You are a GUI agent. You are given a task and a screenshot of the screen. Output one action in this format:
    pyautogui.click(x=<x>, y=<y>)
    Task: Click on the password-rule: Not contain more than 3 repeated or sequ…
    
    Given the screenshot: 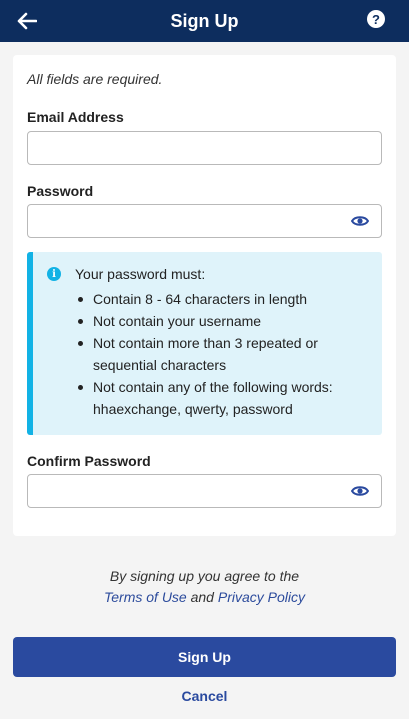 What is the action you would take?
    pyautogui.click(x=225, y=354)
    